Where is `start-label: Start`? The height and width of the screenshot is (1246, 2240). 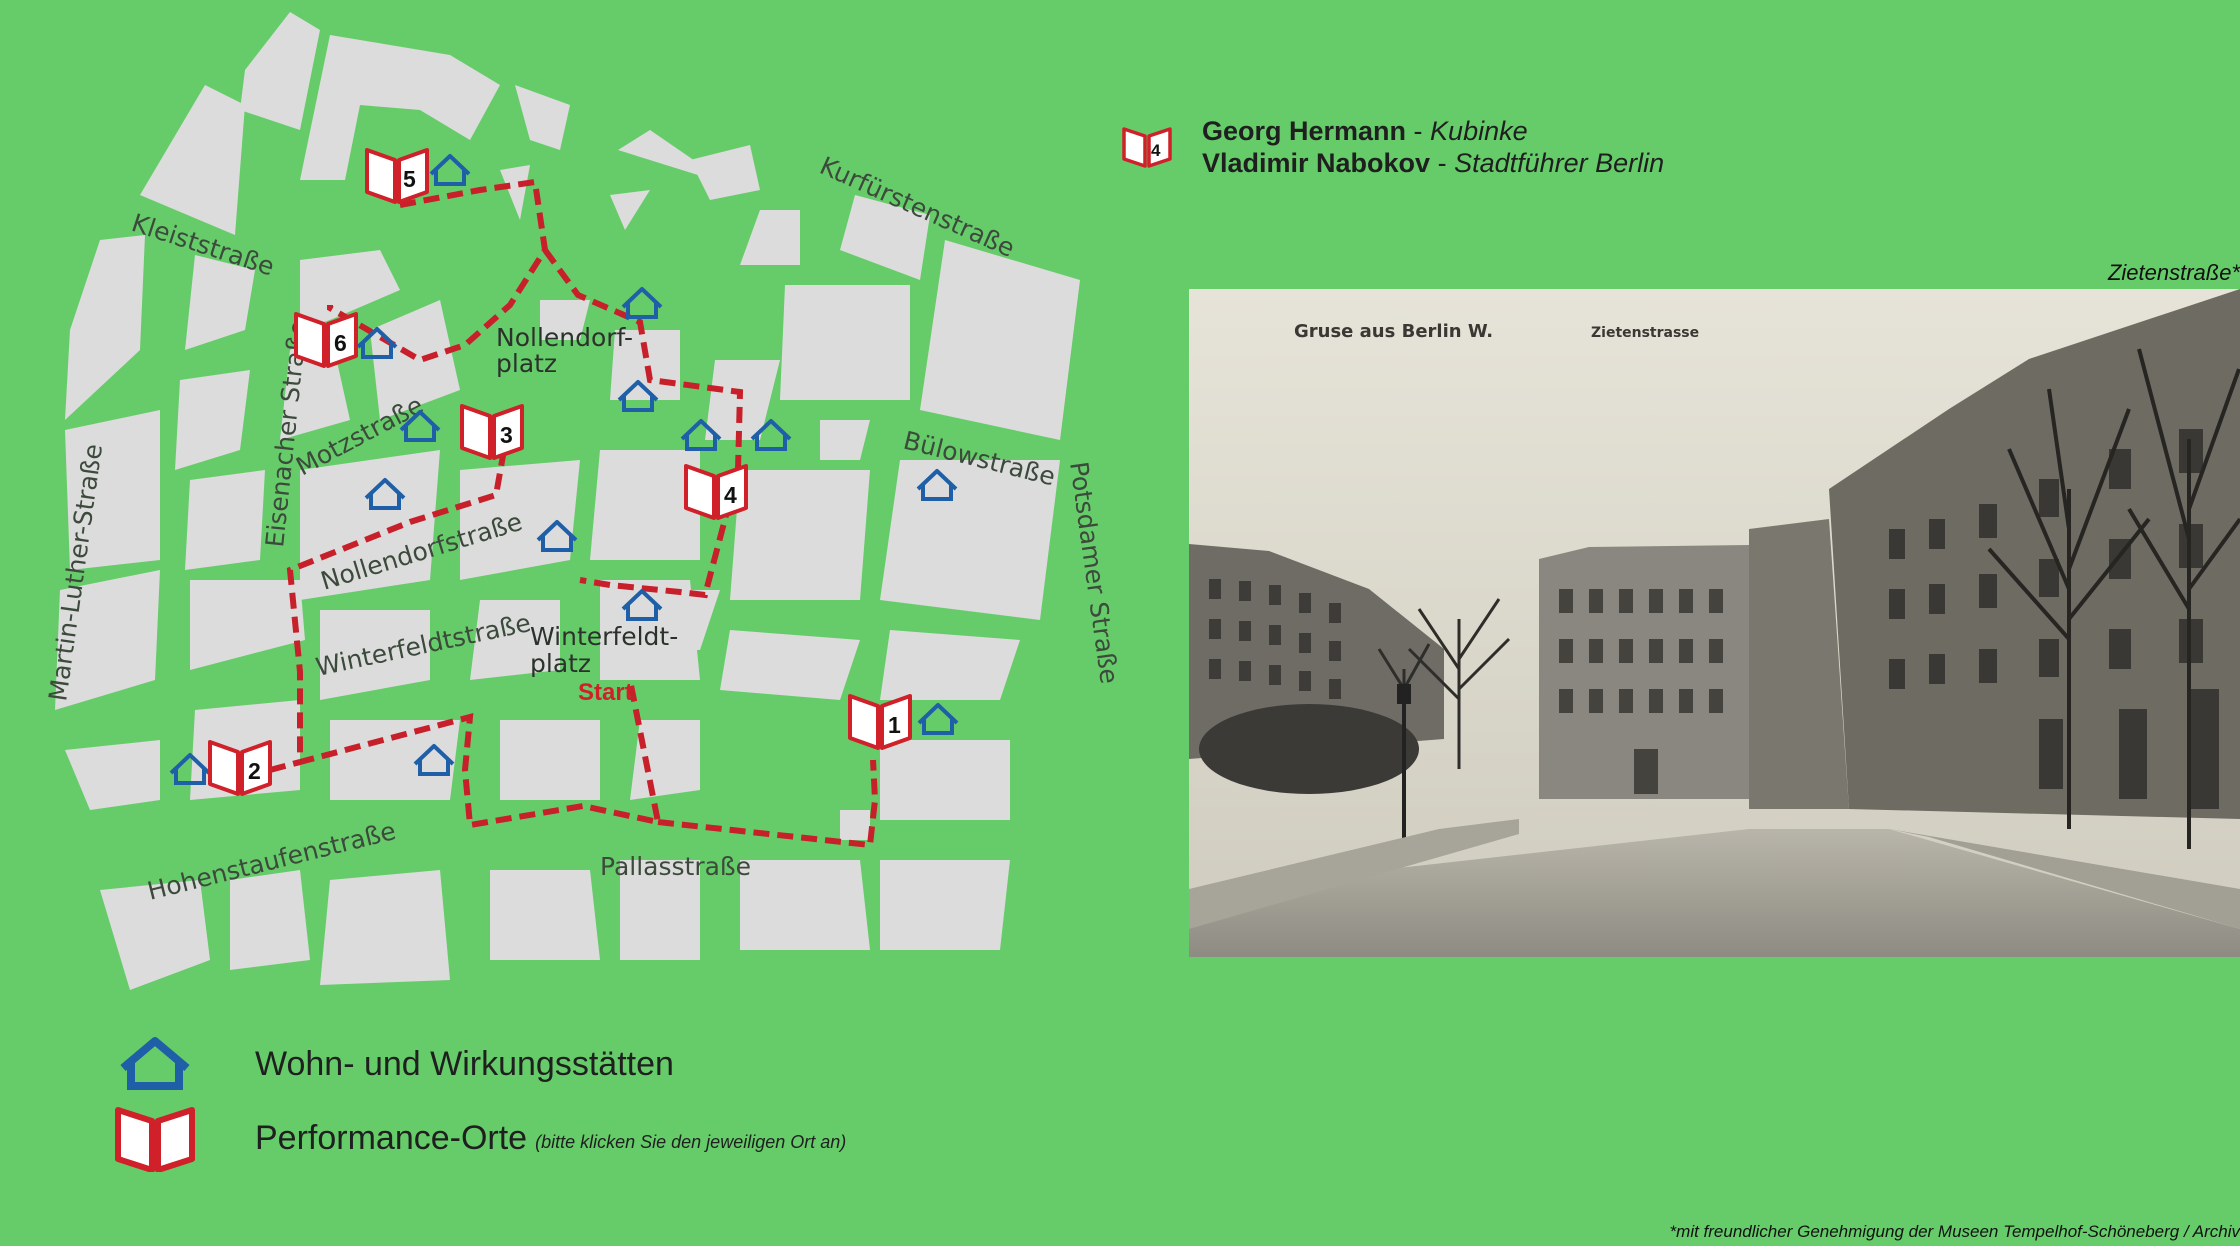
start-label: Start is located at coordinates (605, 692).